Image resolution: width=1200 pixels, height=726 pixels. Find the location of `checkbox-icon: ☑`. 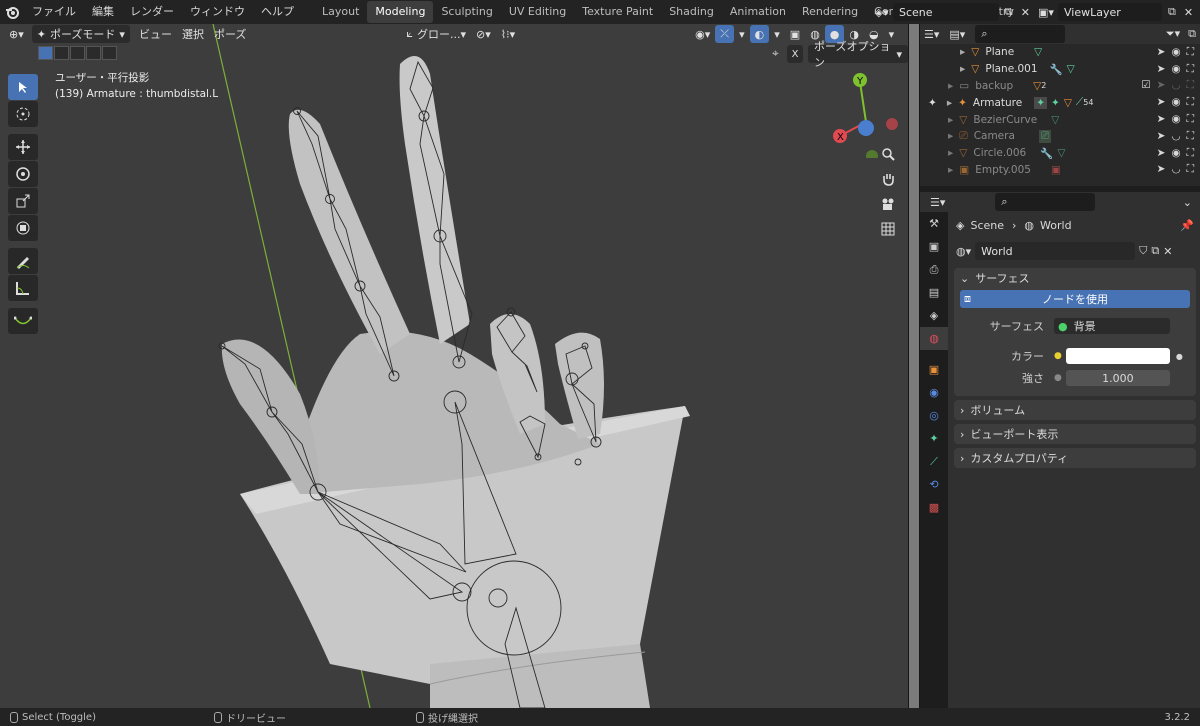

checkbox-icon: ☑ is located at coordinates (1145, 85).